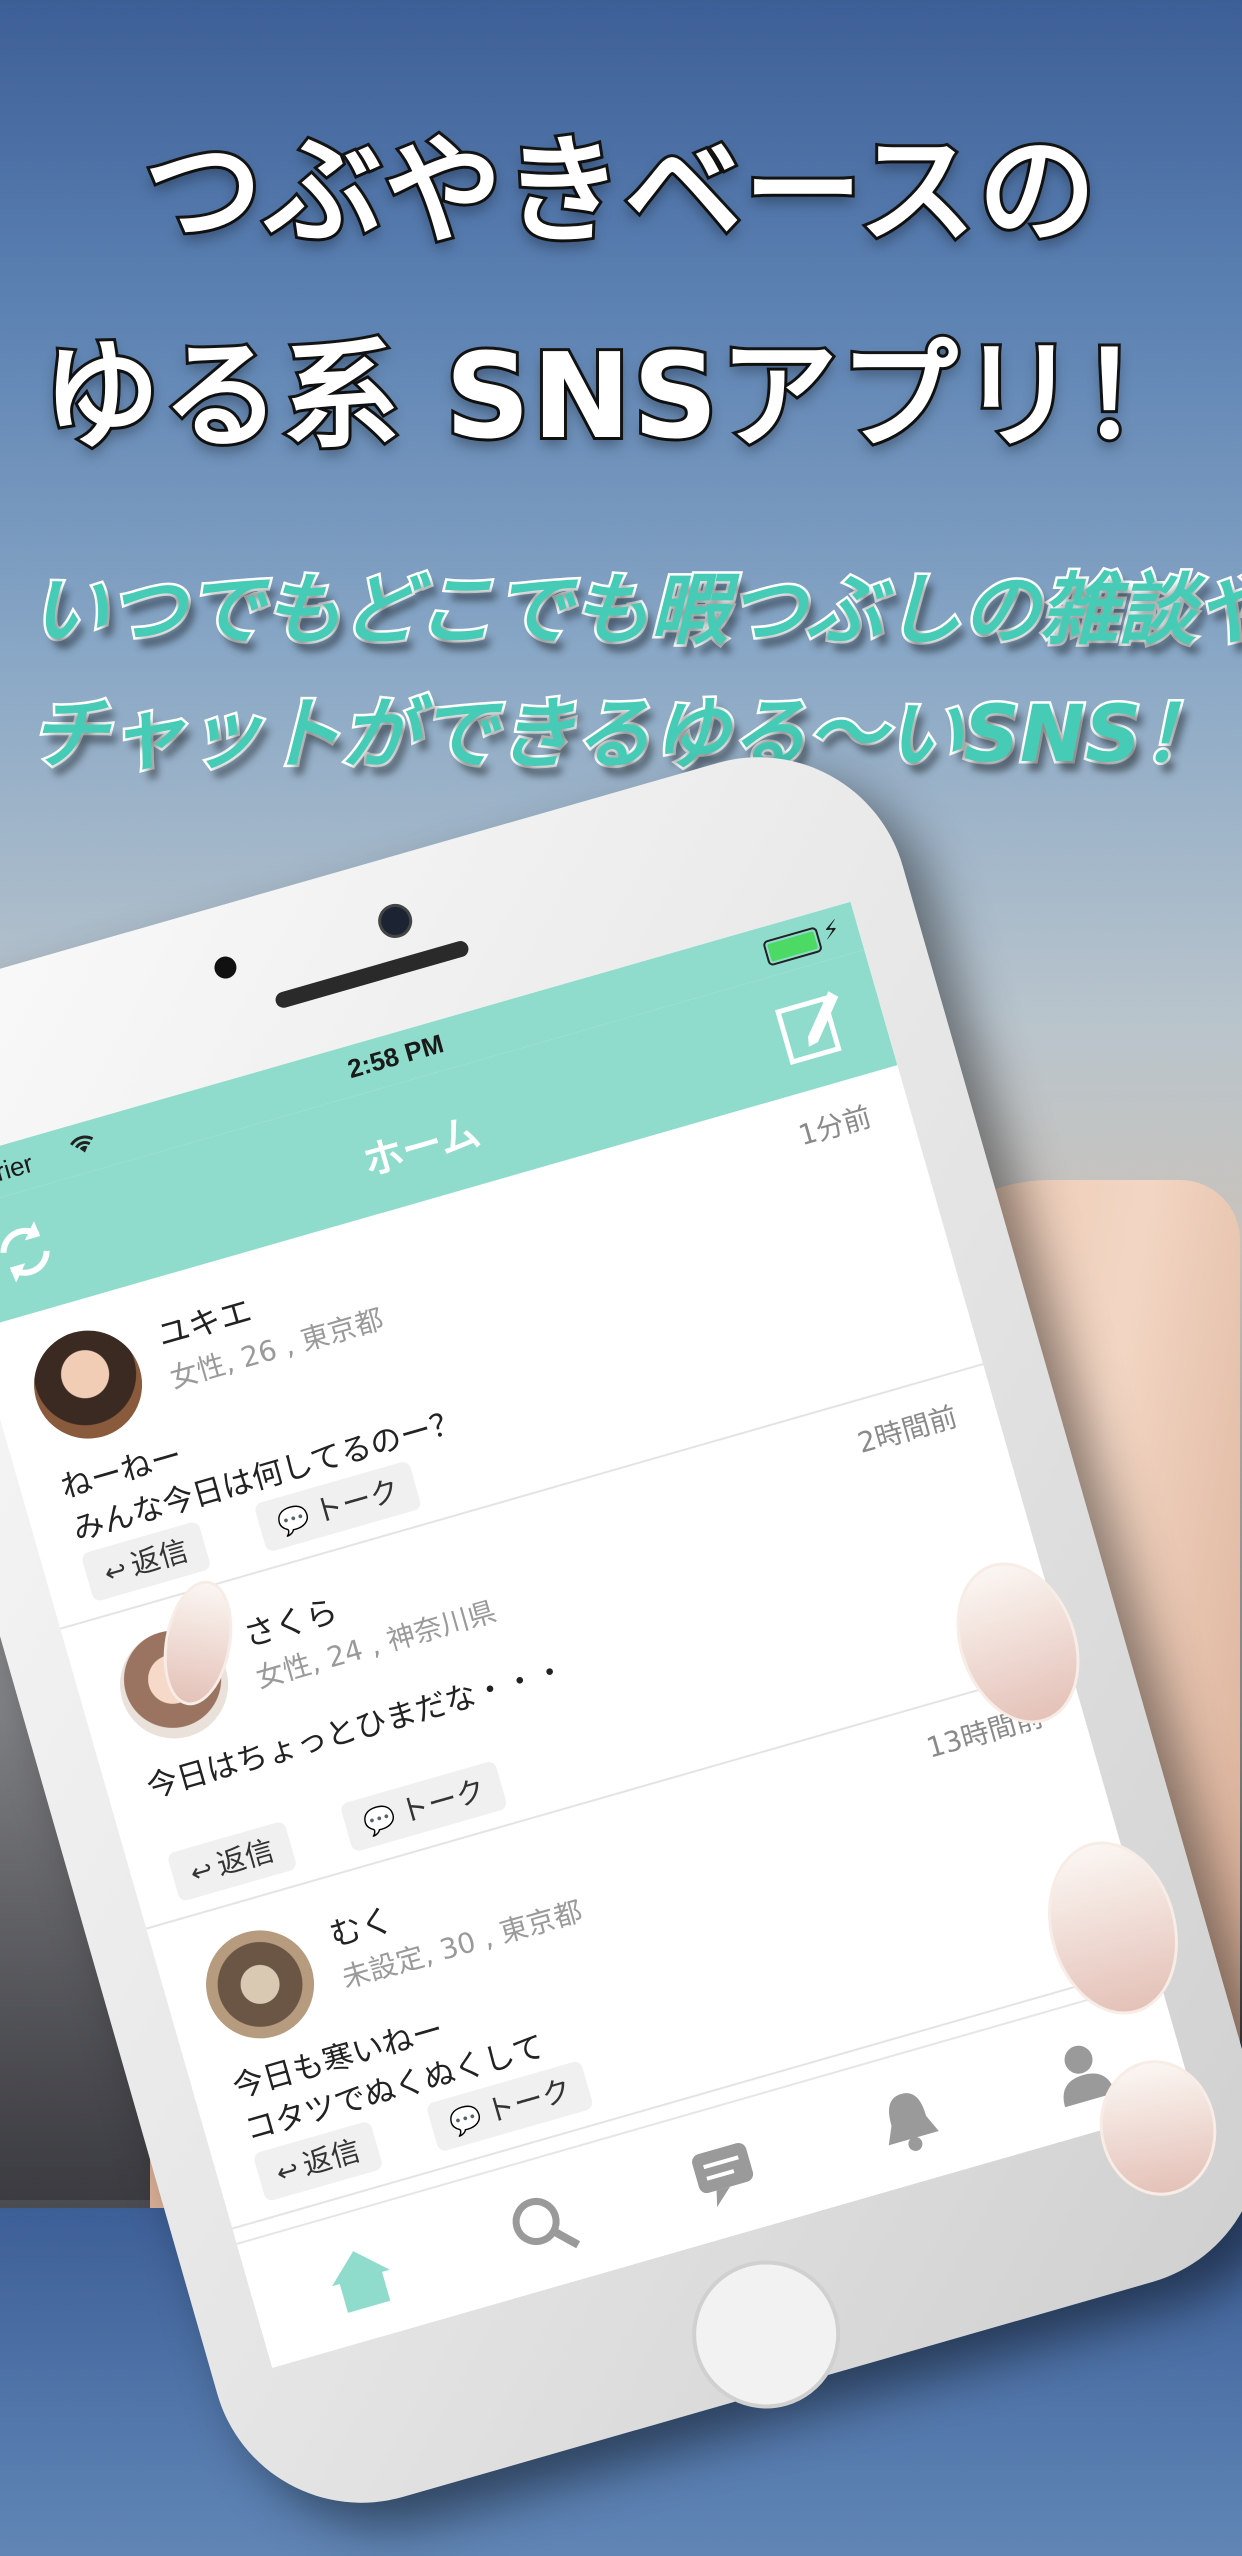 The height and width of the screenshot is (2556, 1242). What do you see at coordinates (625, 735) in the screenshot?
I see `subheadline-line2: チャットができるゆる〜いSNS！` at bounding box center [625, 735].